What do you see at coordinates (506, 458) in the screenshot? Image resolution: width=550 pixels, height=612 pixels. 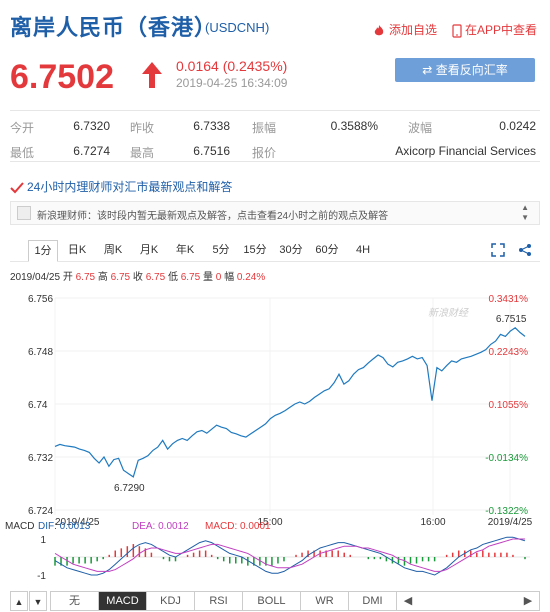 I see `percent-tick-label: -0.0134%` at bounding box center [506, 458].